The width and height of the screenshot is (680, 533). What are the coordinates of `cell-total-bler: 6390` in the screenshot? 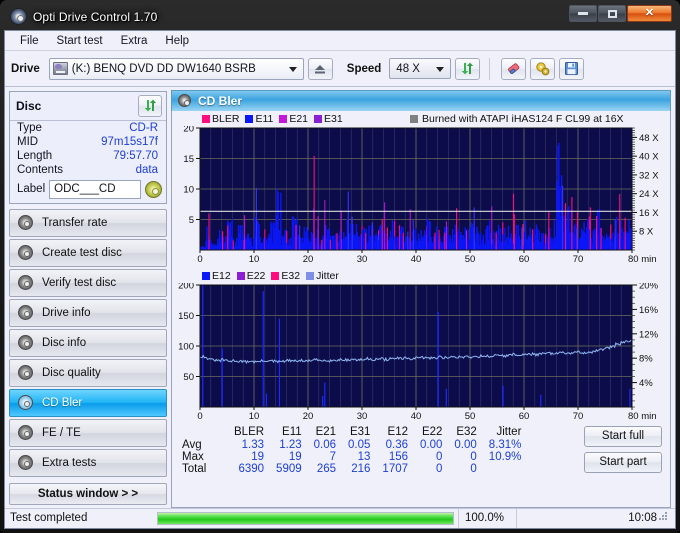 It's located at (251, 468).